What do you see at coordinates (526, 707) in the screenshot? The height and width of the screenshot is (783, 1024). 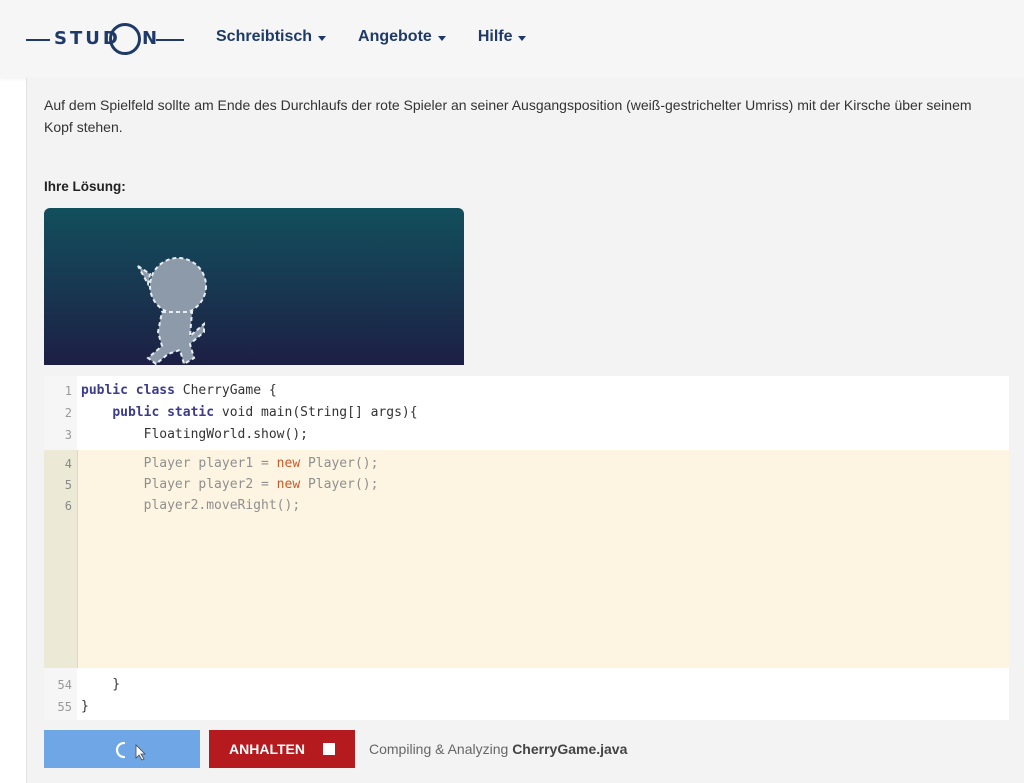 I see `code-line: 55 }` at bounding box center [526, 707].